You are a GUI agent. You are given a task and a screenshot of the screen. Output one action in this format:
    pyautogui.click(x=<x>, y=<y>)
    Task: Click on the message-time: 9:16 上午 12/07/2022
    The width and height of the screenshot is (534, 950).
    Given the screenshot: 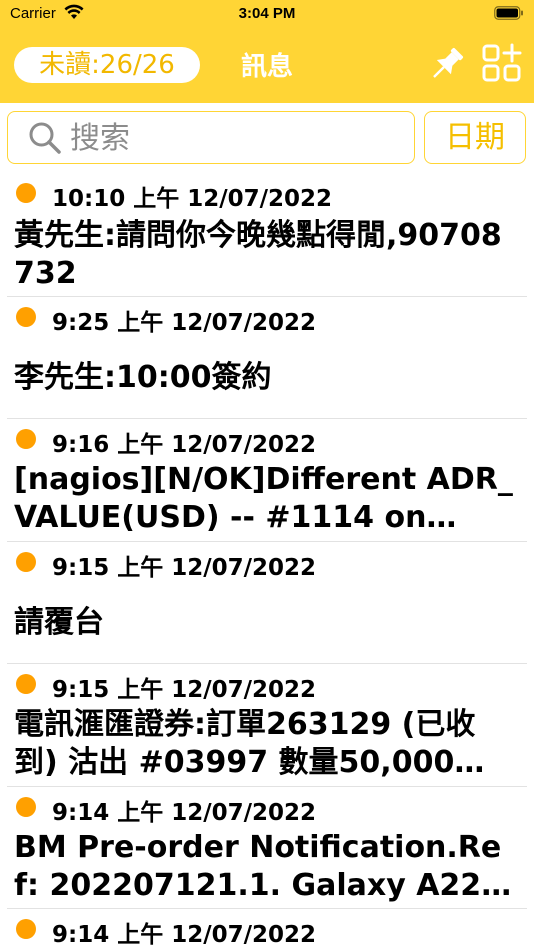 What is the action you would take?
    pyautogui.click(x=184, y=445)
    